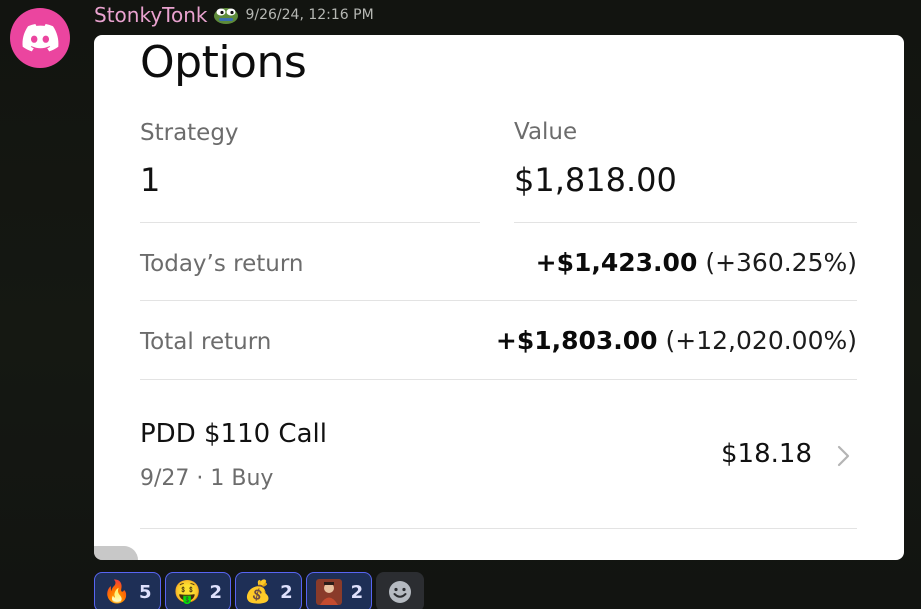 This screenshot has height=609, width=921. What do you see at coordinates (226, 16) in the screenshot?
I see `pepe-badge-icon` at bounding box center [226, 16].